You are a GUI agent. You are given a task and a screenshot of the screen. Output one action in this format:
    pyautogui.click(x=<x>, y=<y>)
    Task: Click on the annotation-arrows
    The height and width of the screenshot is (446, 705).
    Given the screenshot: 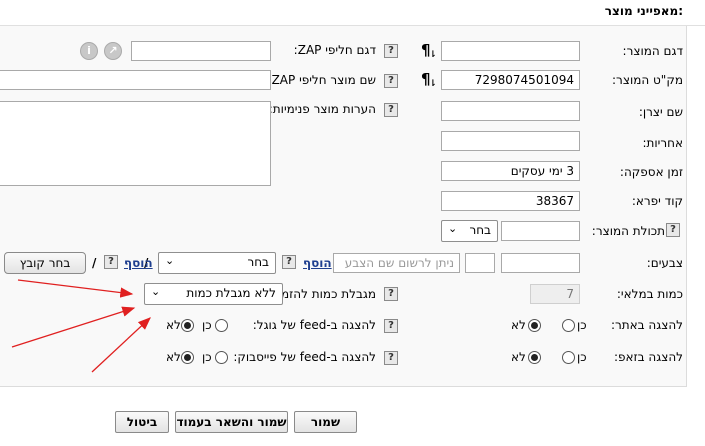 What is the action you would take?
    pyautogui.click(x=81, y=326)
    